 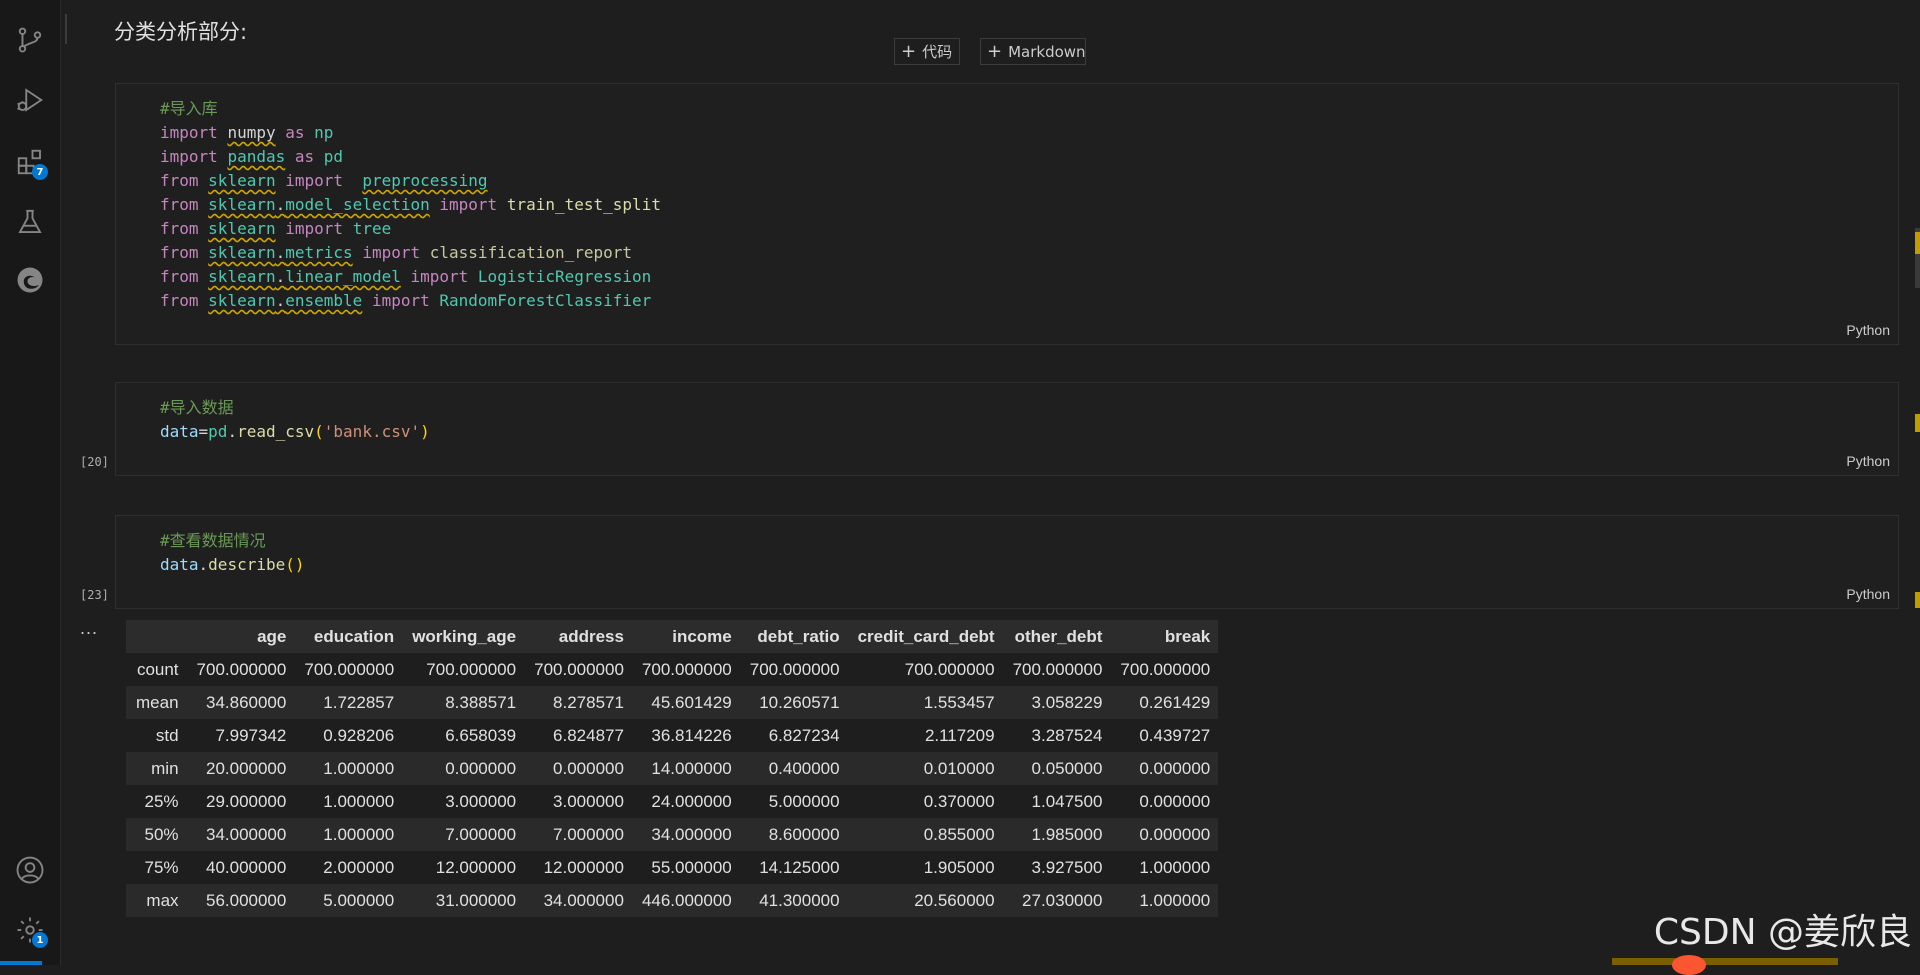 I want to click on code-token: classification_report, so click(x=531, y=252).